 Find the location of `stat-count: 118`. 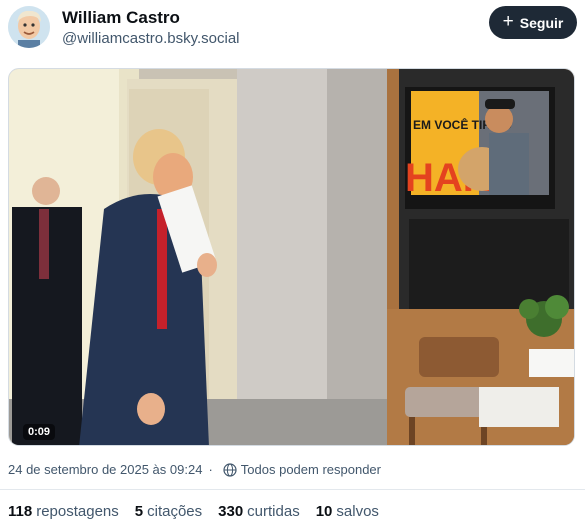

stat-count: 118 is located at coordinates (20, 511).